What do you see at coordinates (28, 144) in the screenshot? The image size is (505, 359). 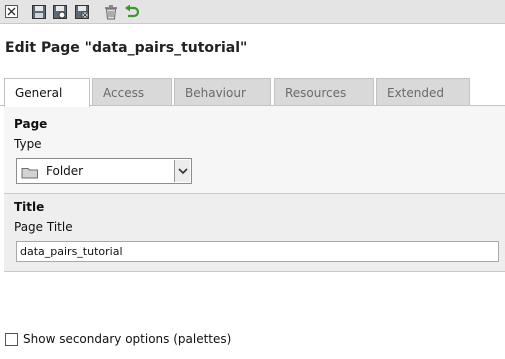 I see `type-label: Type` at bounding box center [28, 144].